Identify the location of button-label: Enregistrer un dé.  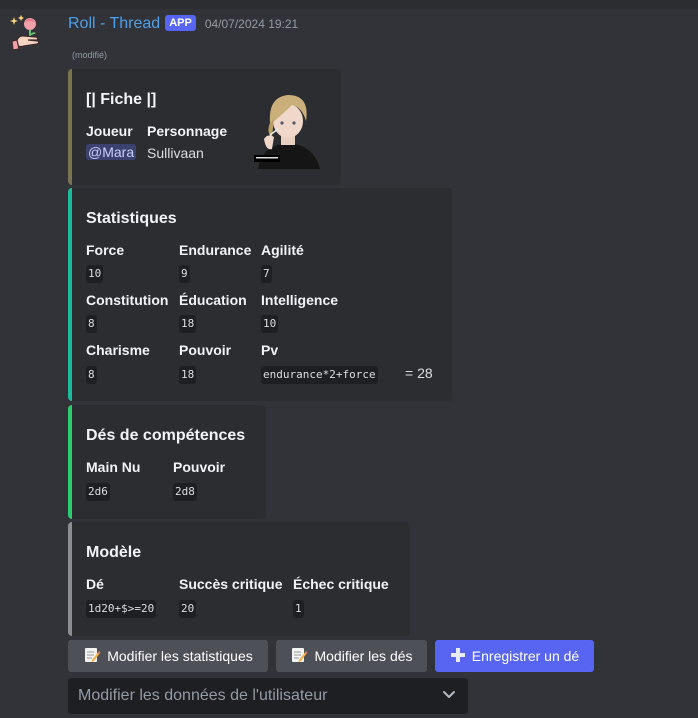
(525, 656).